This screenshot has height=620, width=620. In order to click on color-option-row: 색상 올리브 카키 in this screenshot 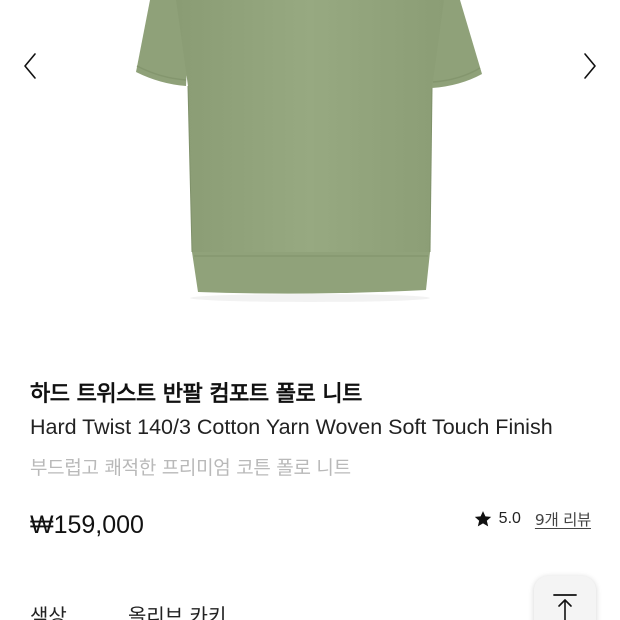, I will do `click(280, 610)`.